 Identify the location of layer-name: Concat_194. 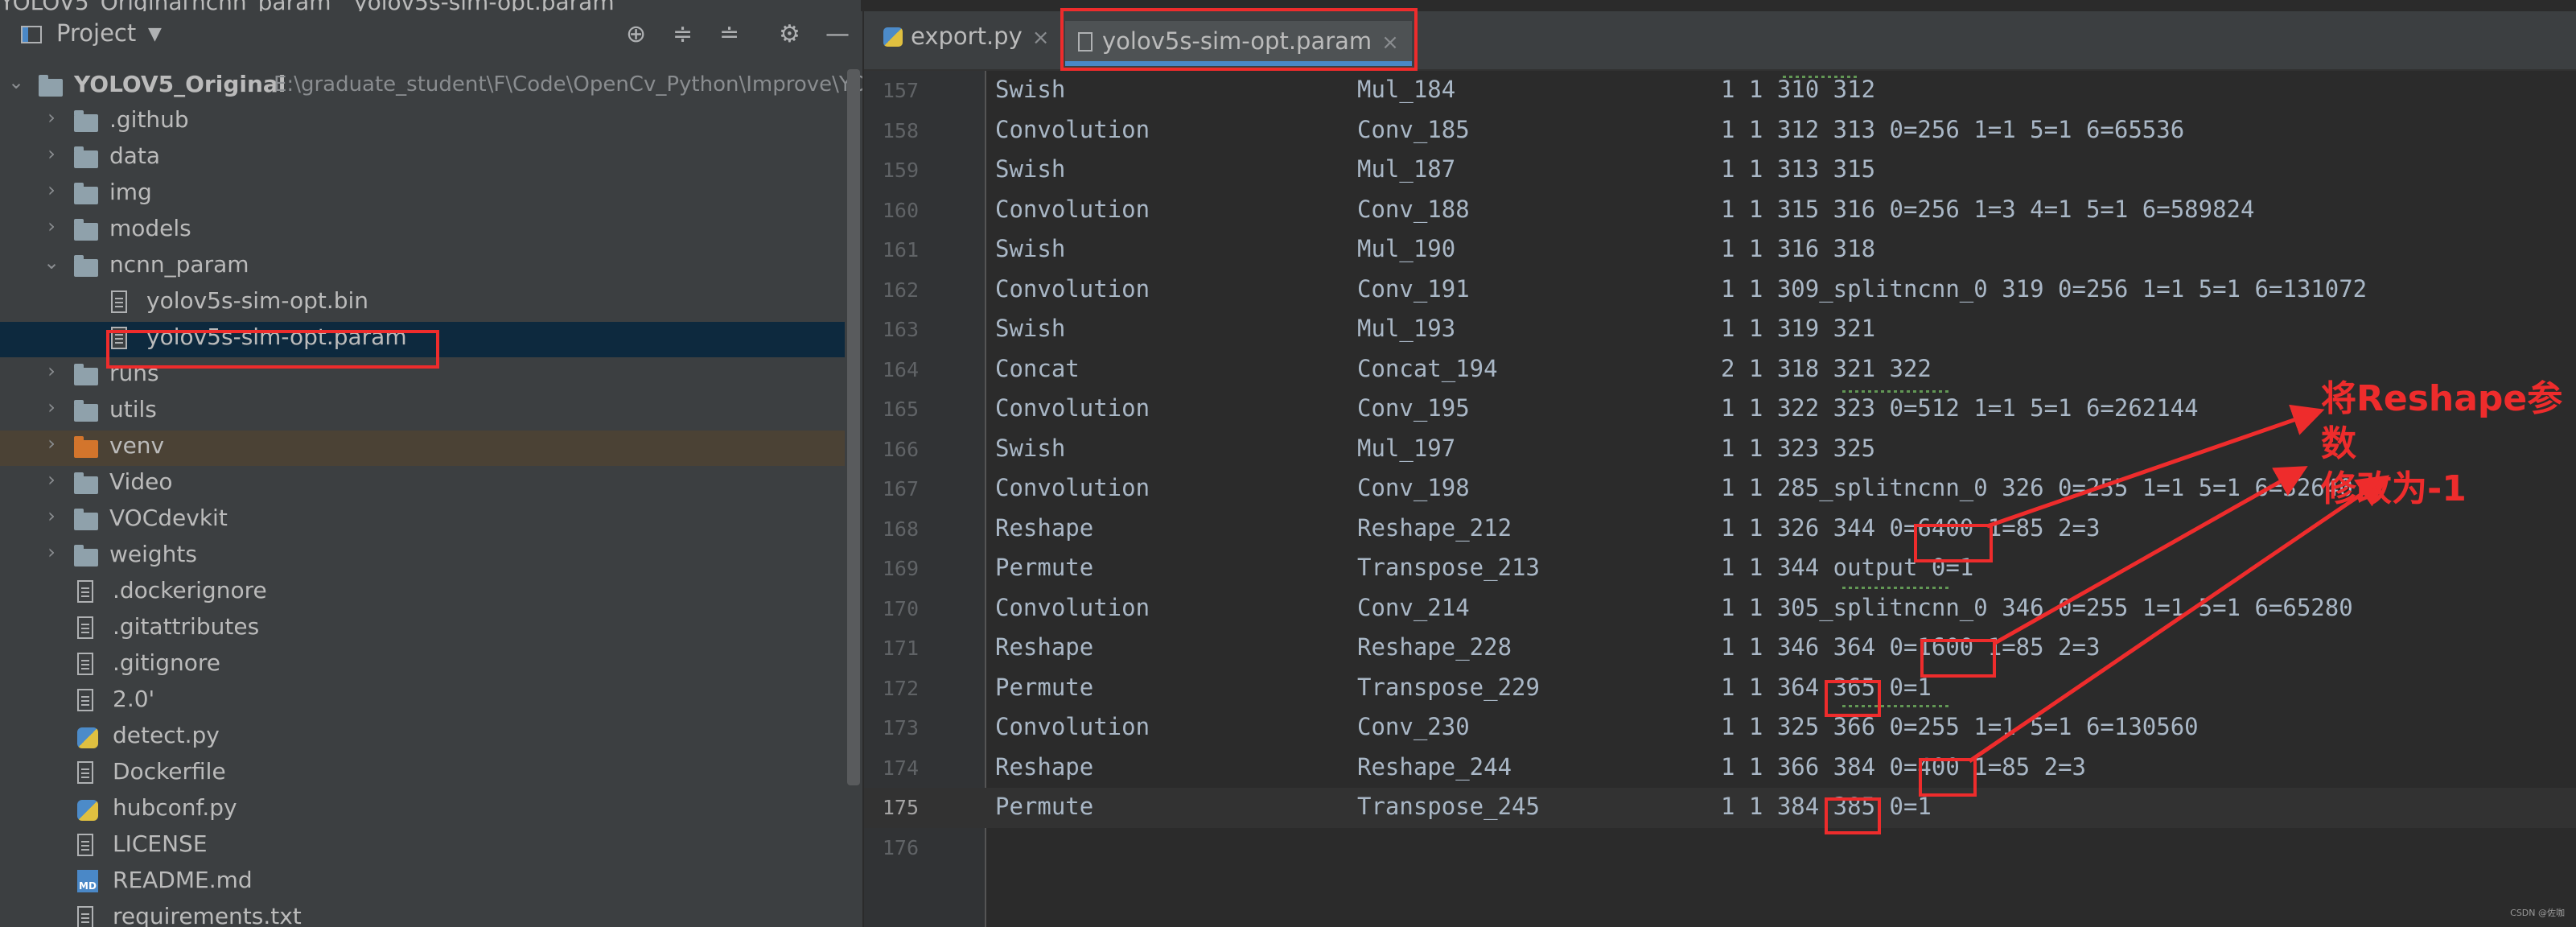
(1427, 368).